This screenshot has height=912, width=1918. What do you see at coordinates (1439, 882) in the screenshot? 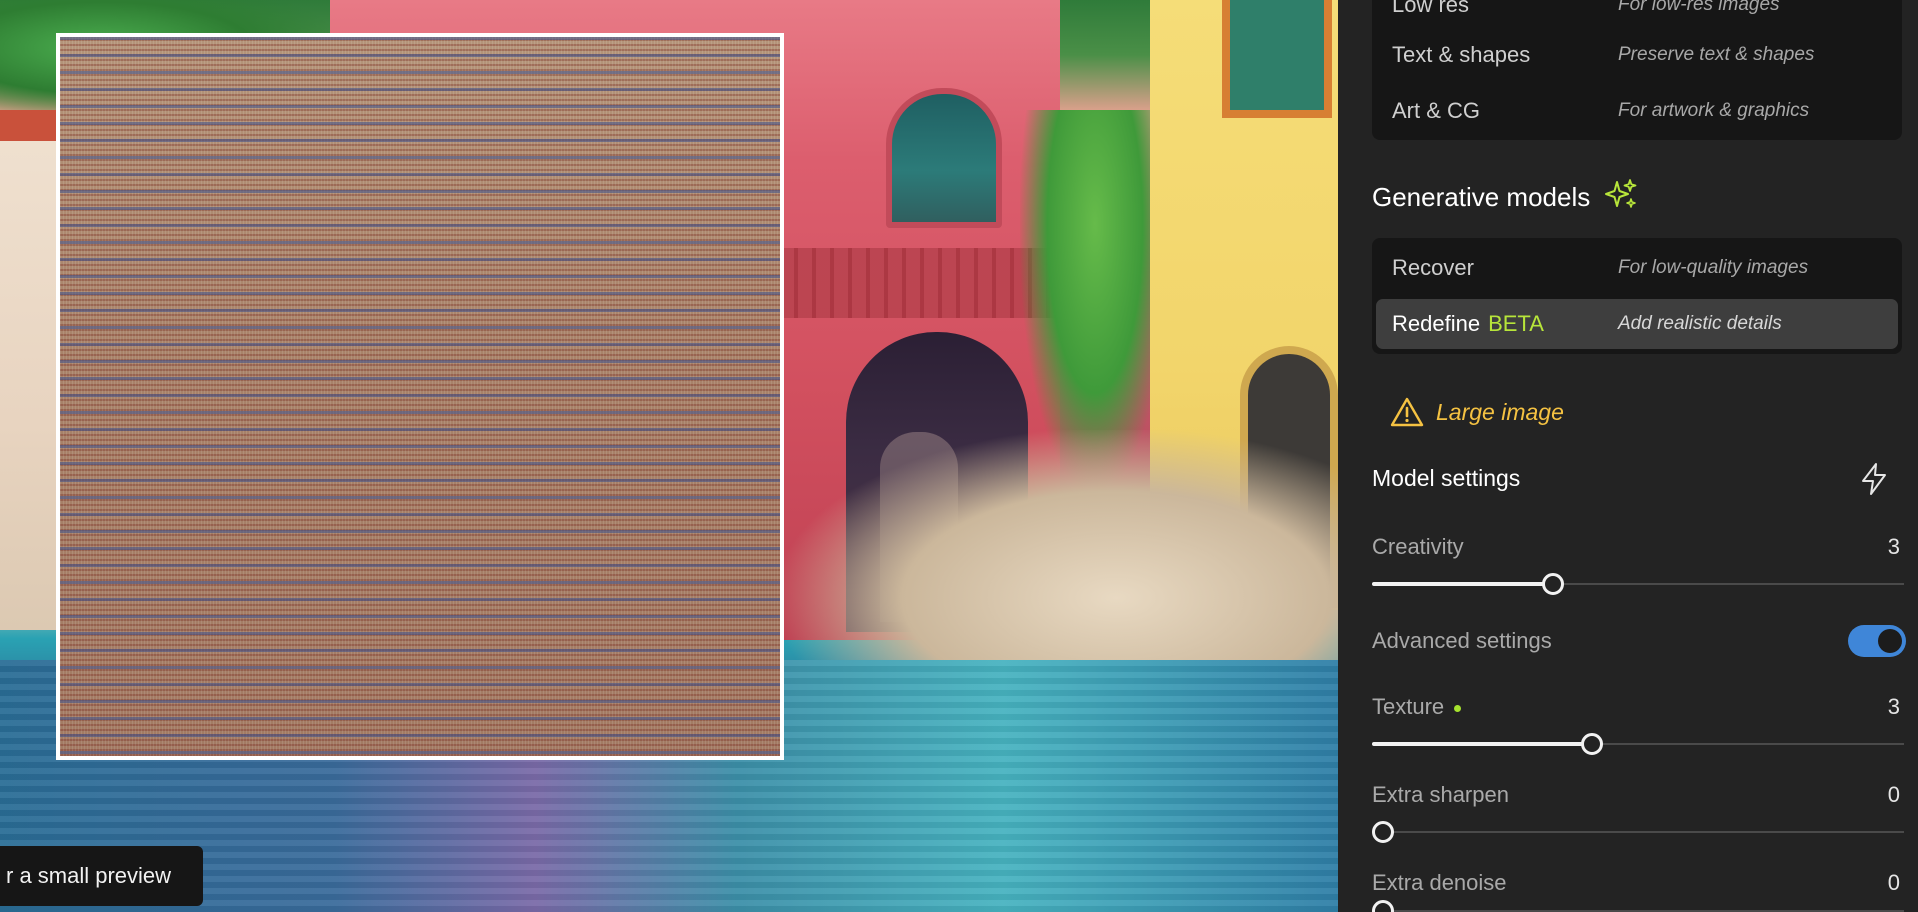
I see `extra-denoise-label: Extra denoise` at bounding box center [1439, 882].